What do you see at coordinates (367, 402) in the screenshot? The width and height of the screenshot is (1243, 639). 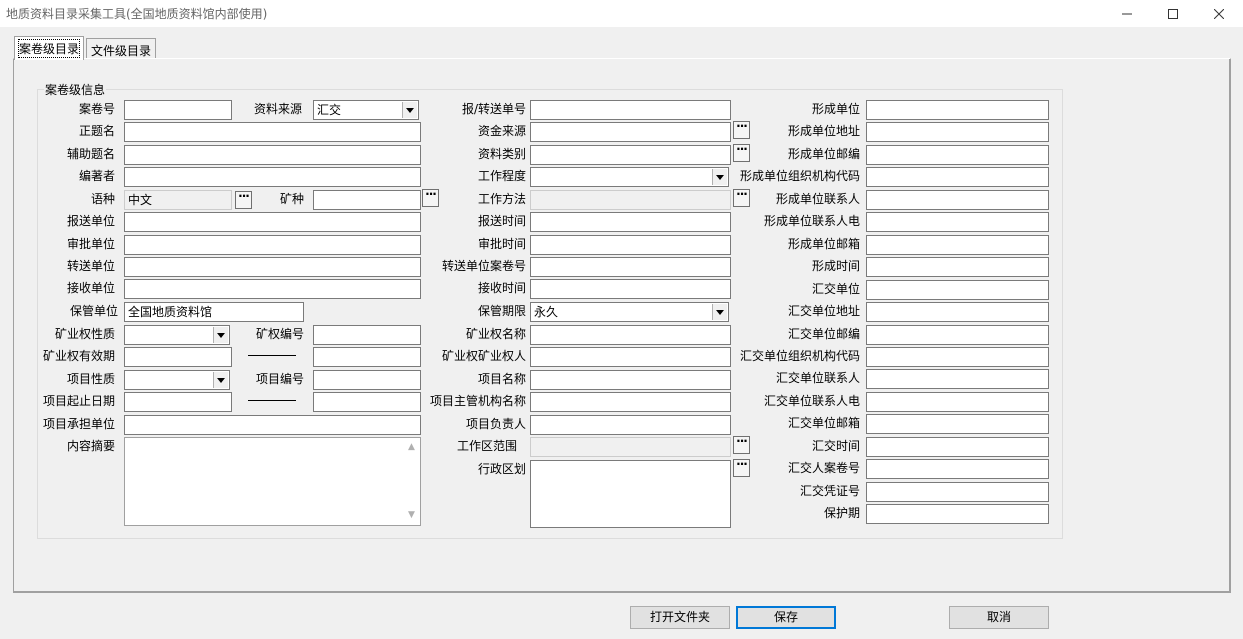 I see `project-period-end-input` at bounding box center [367, 402].